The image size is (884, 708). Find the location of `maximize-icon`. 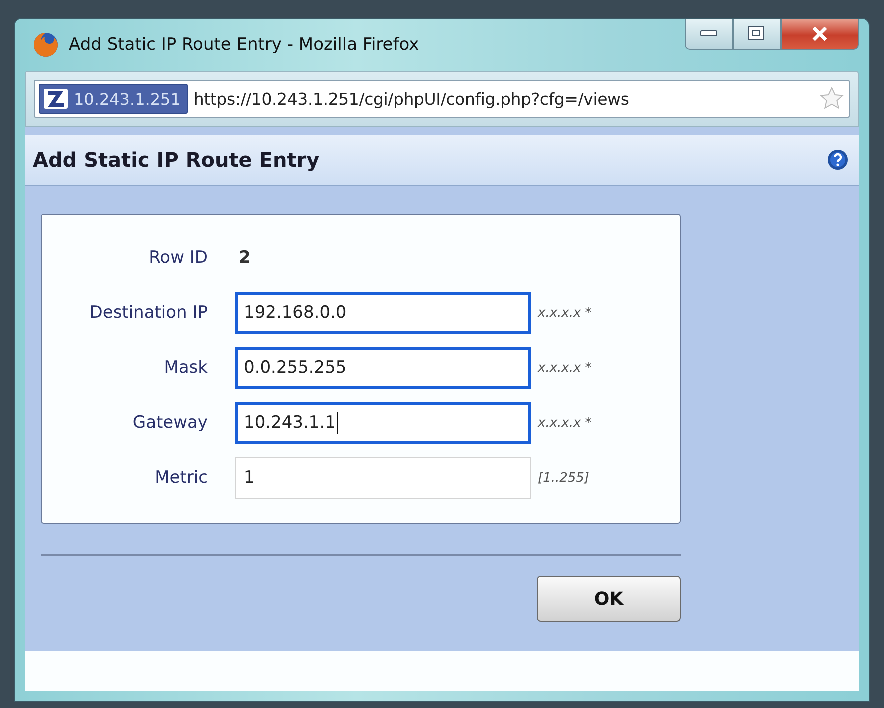

maximize-icon is located at coordinates (757, 34).